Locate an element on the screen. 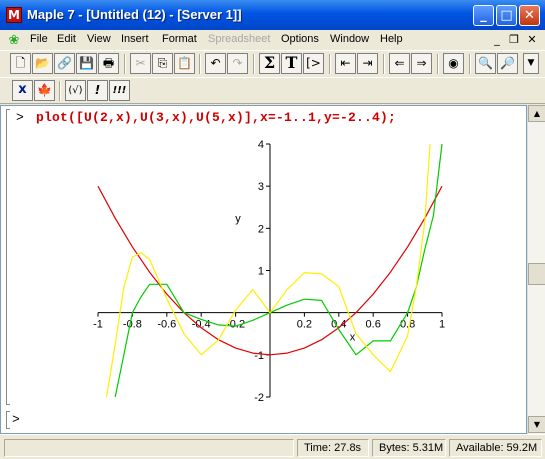 The height and width of the screenshot is (459, 545). execution-group-icon: [> is located at coordinates (313, 63).